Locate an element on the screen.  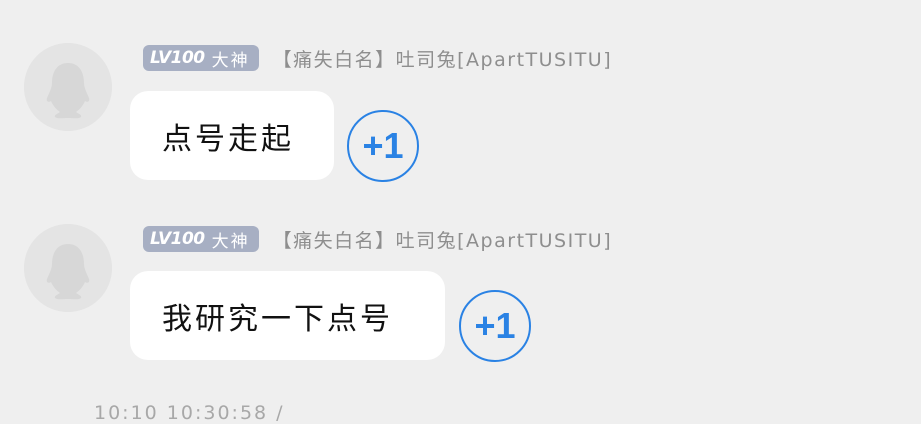
message-bubble: 我研究一下点号 is located at coordinates (287, 315).